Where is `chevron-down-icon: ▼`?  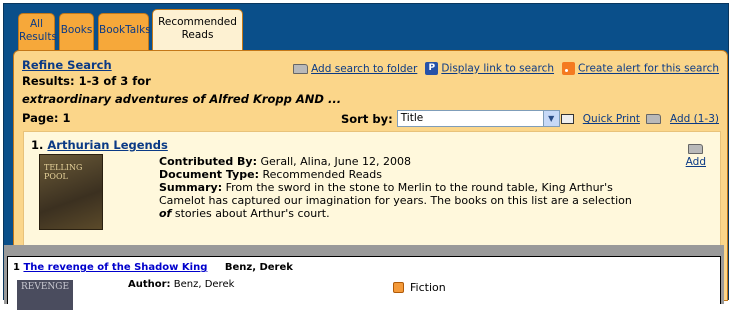 chevron-down-icon: ▼ is located at coordinates (550, 118).